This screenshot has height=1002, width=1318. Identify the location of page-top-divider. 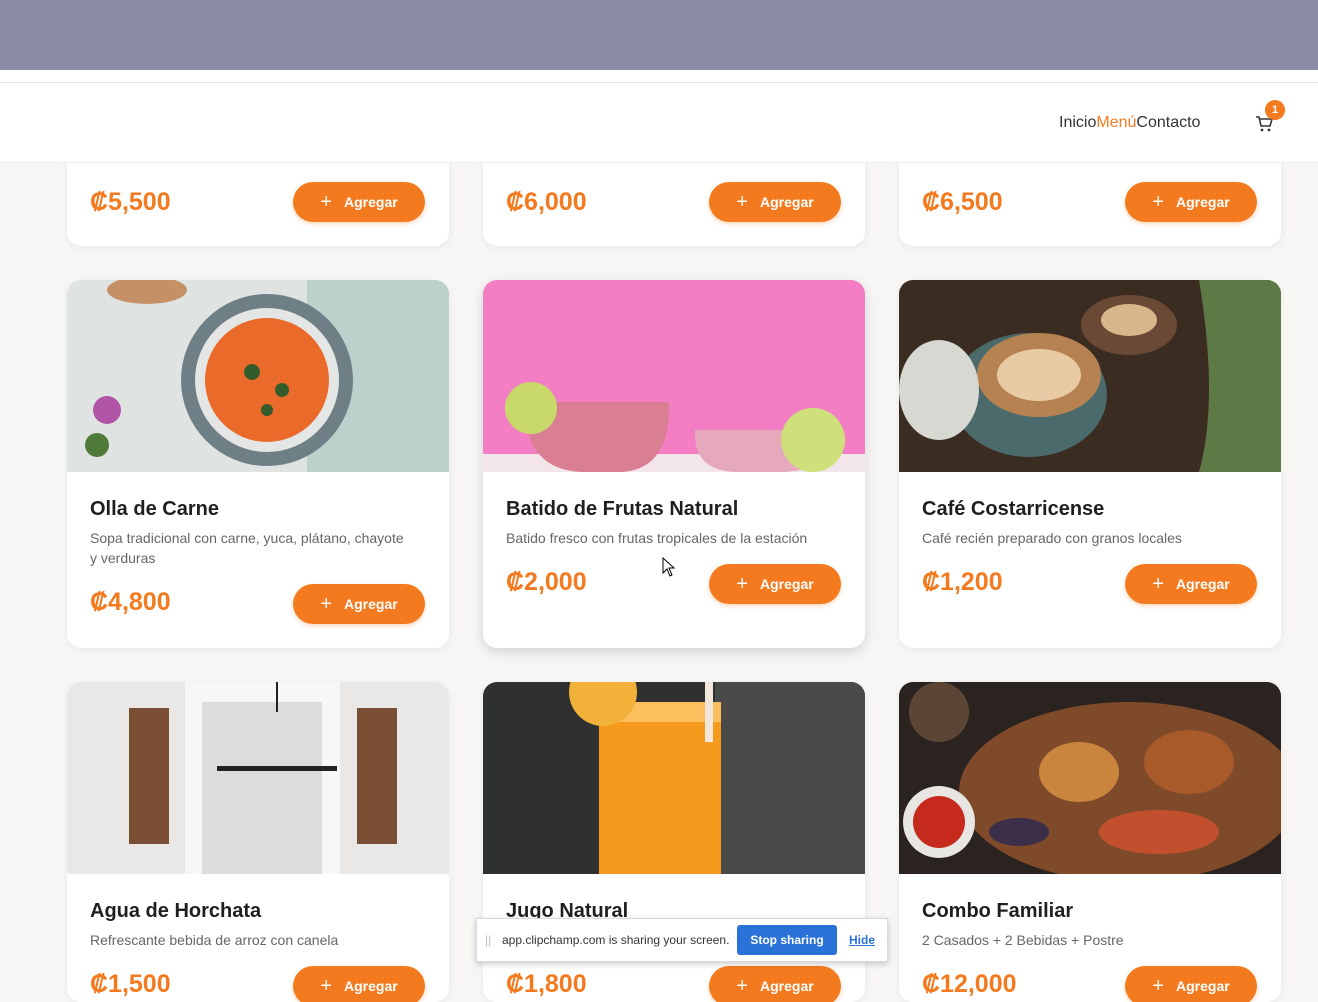
(659, 76).